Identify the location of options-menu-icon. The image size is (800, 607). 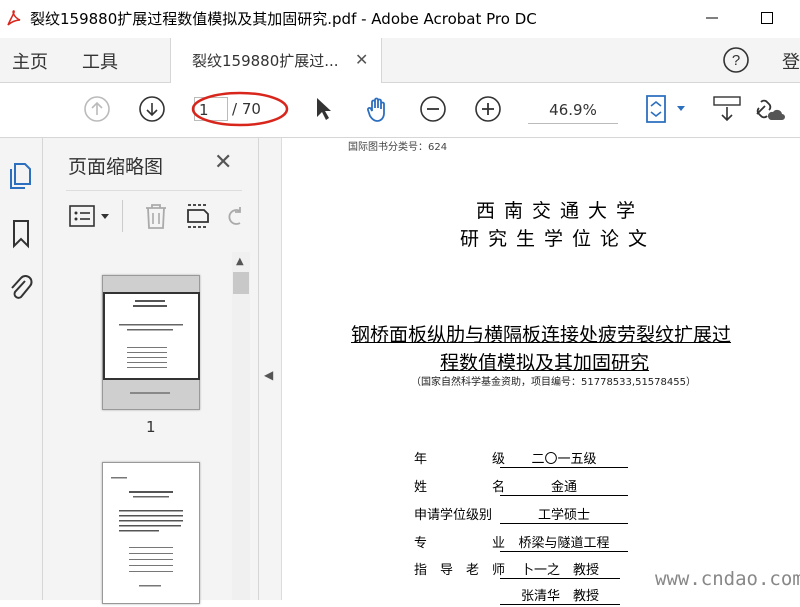
(89, 216).